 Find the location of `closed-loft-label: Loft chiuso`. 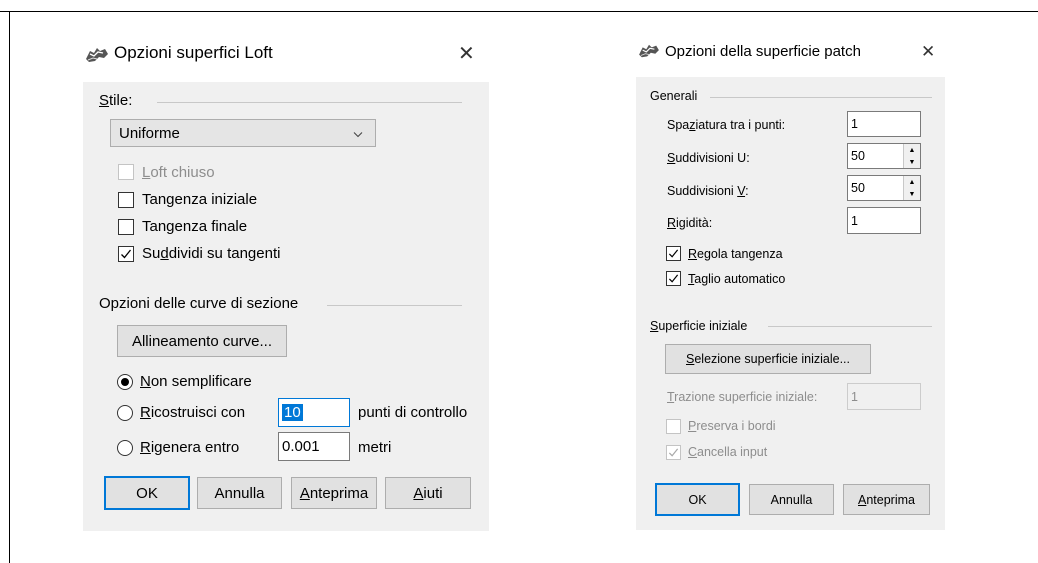

closed-loft-label: Loft chiuso is located at coordinates (178, 172).